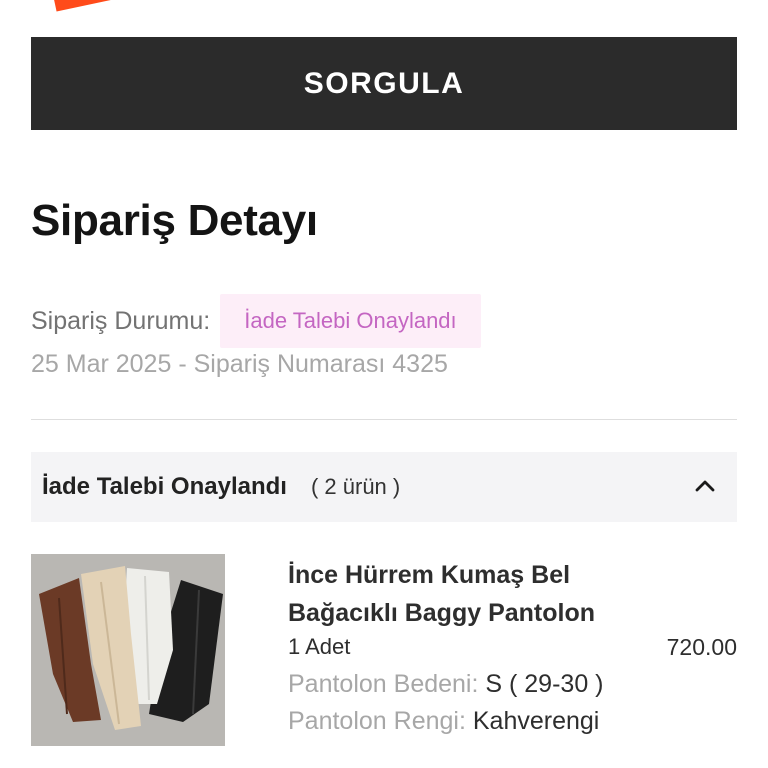  What do you see at coordinates (384, 83) in the screenshot?
I see `query-button: SORGULA` at bounding box center [384, 83].